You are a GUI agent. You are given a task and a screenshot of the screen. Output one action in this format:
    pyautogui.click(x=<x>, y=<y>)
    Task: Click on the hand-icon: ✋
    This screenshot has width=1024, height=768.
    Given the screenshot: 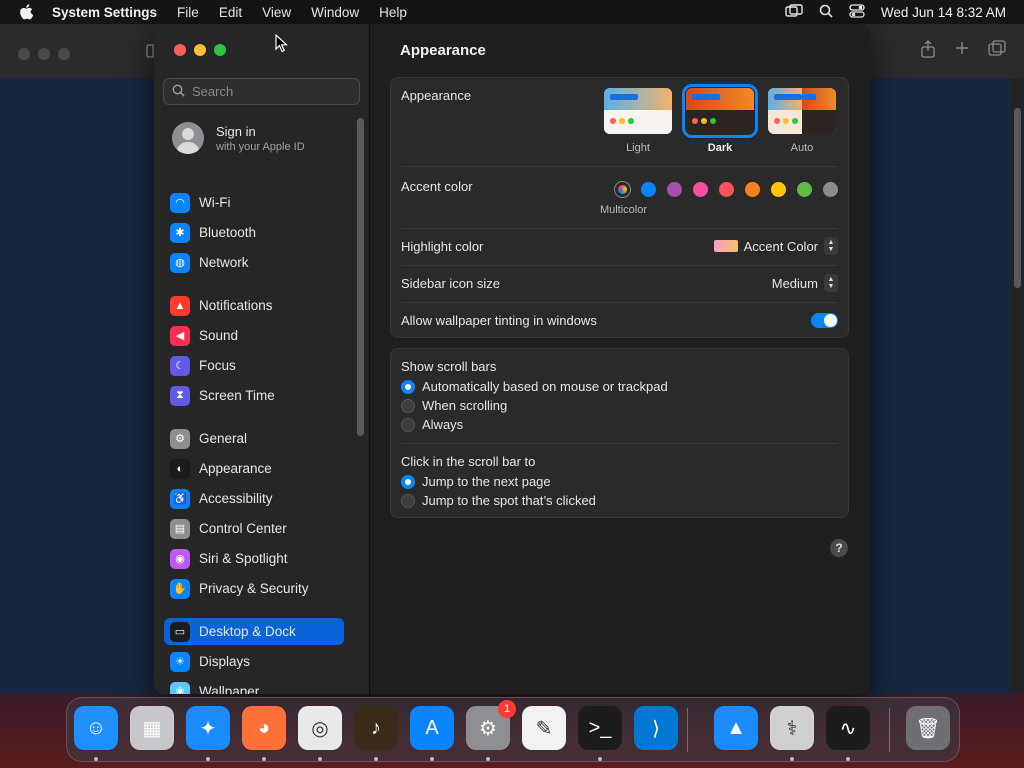 What is the action you would take?
    pyautogui.click(x=180, y=588)
    